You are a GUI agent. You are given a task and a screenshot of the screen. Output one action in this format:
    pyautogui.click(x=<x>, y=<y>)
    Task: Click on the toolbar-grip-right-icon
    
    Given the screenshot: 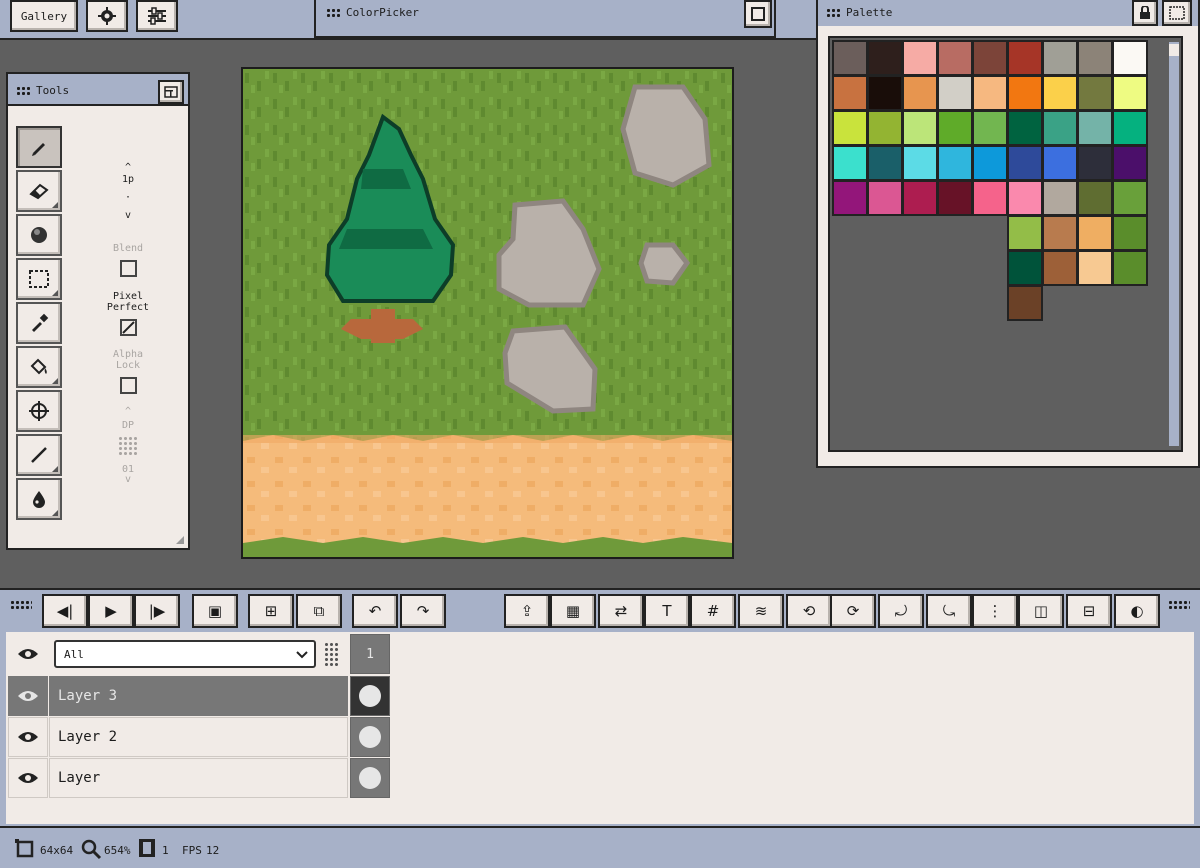 What is the action you would take?
    pyautogui.click(x=1179, y=605)
    